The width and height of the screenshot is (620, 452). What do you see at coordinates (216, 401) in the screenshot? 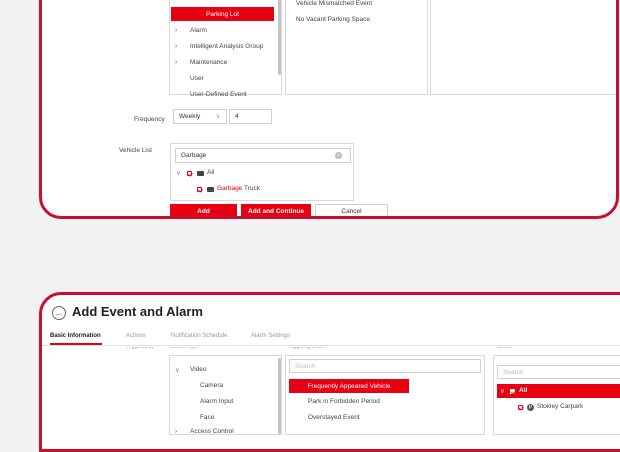
I see `source-type-alarm-input: Alarm Input` at bounding box center [216, 401].